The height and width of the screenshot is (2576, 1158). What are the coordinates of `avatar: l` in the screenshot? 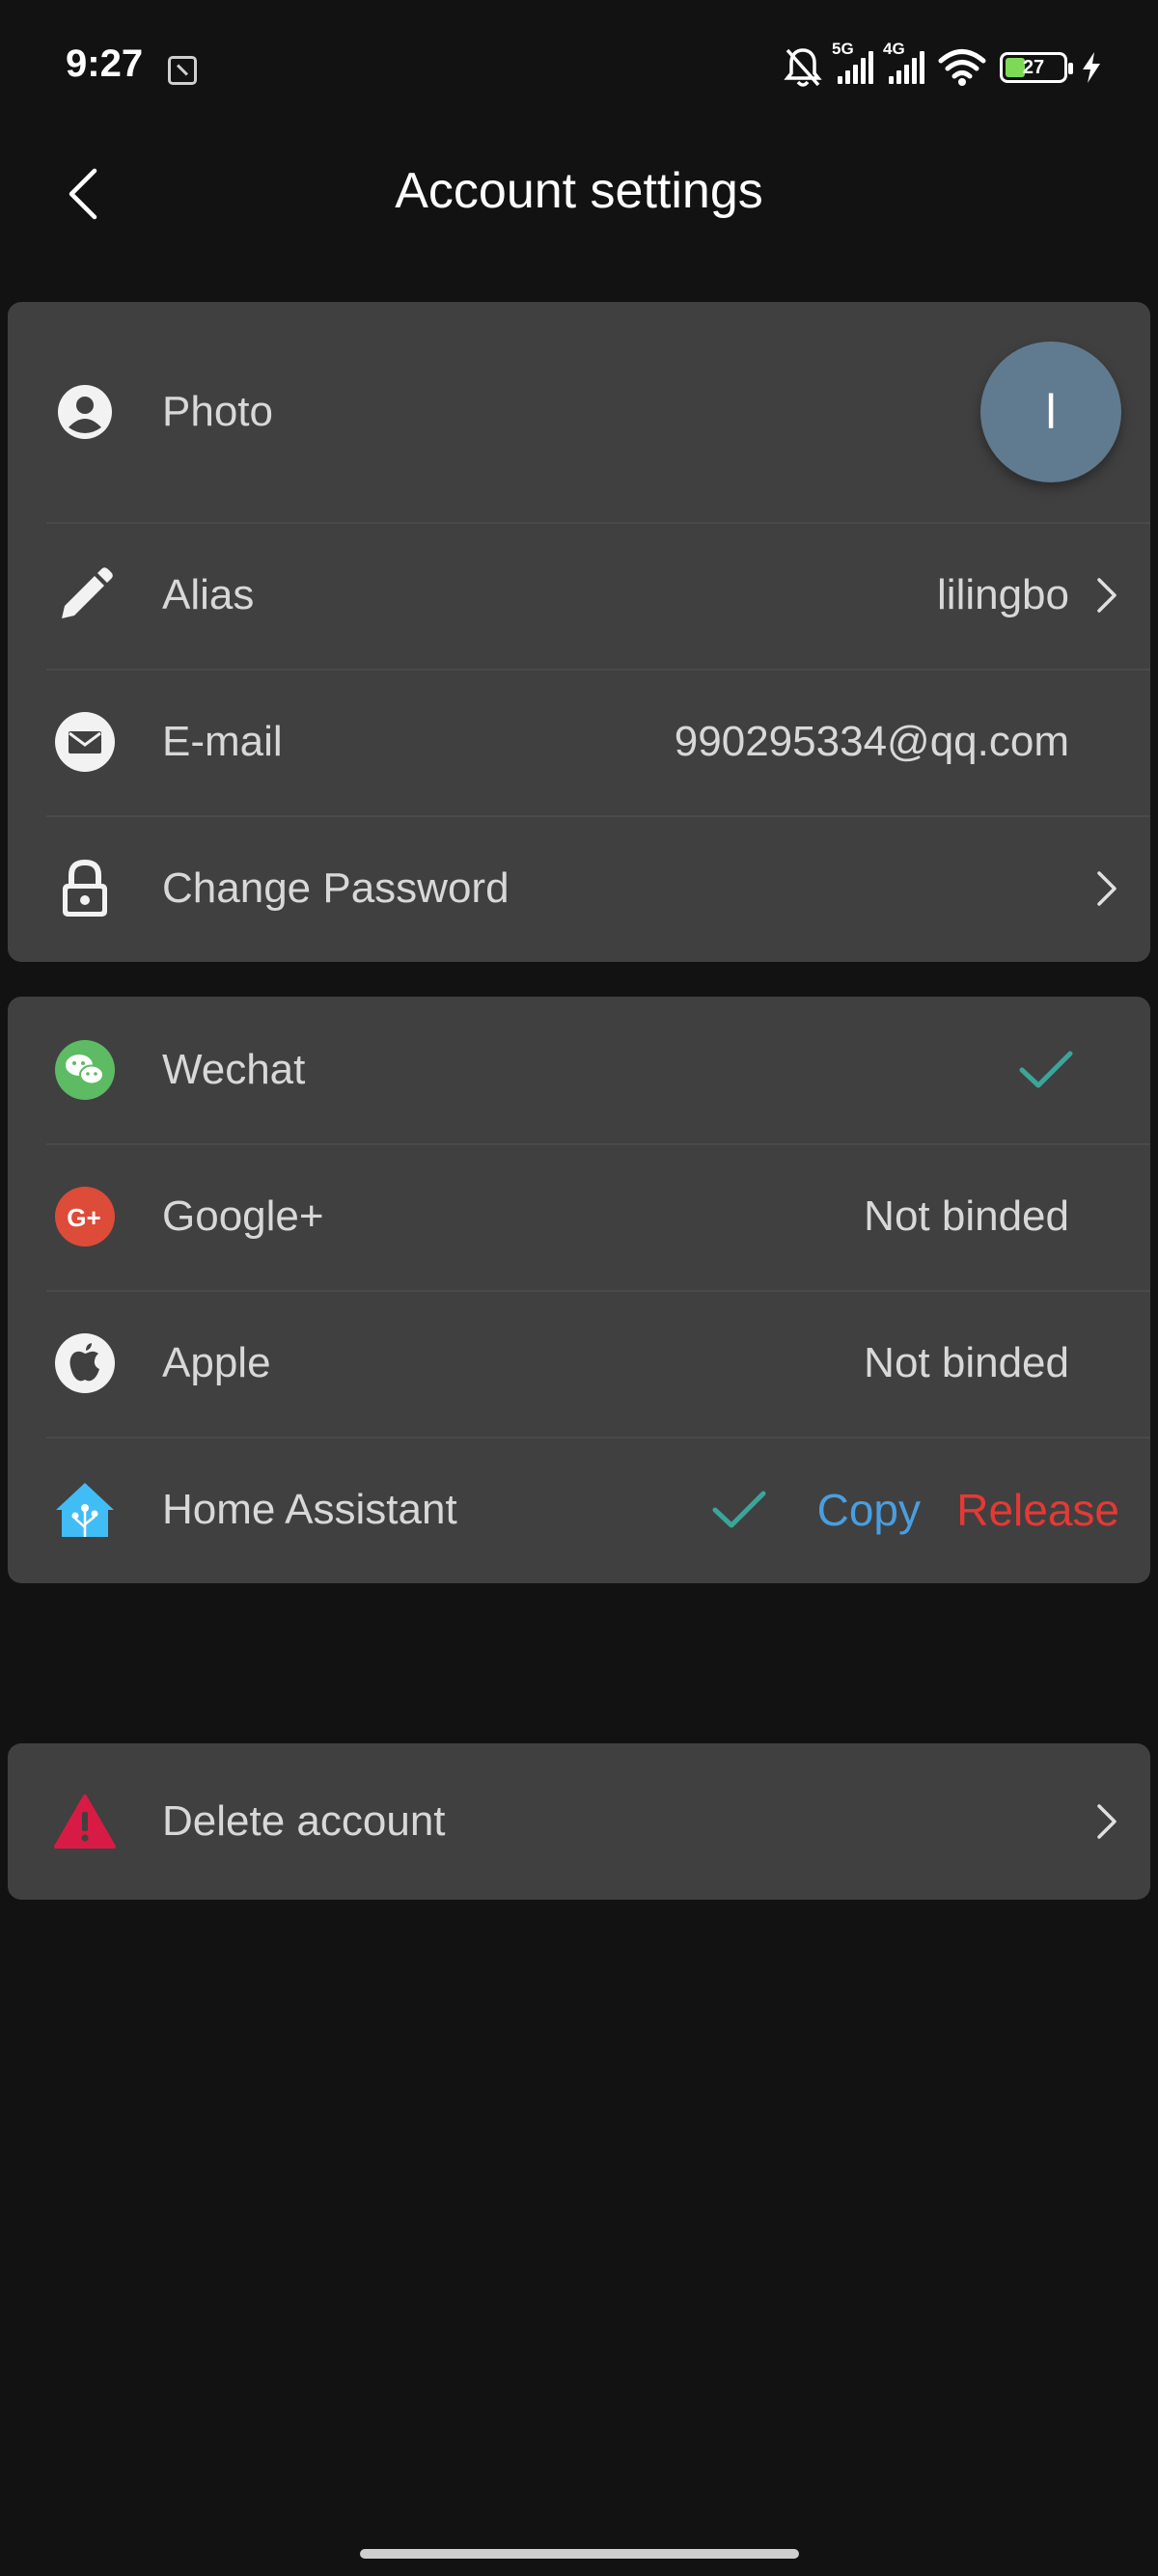 It's located at (1050, 412).